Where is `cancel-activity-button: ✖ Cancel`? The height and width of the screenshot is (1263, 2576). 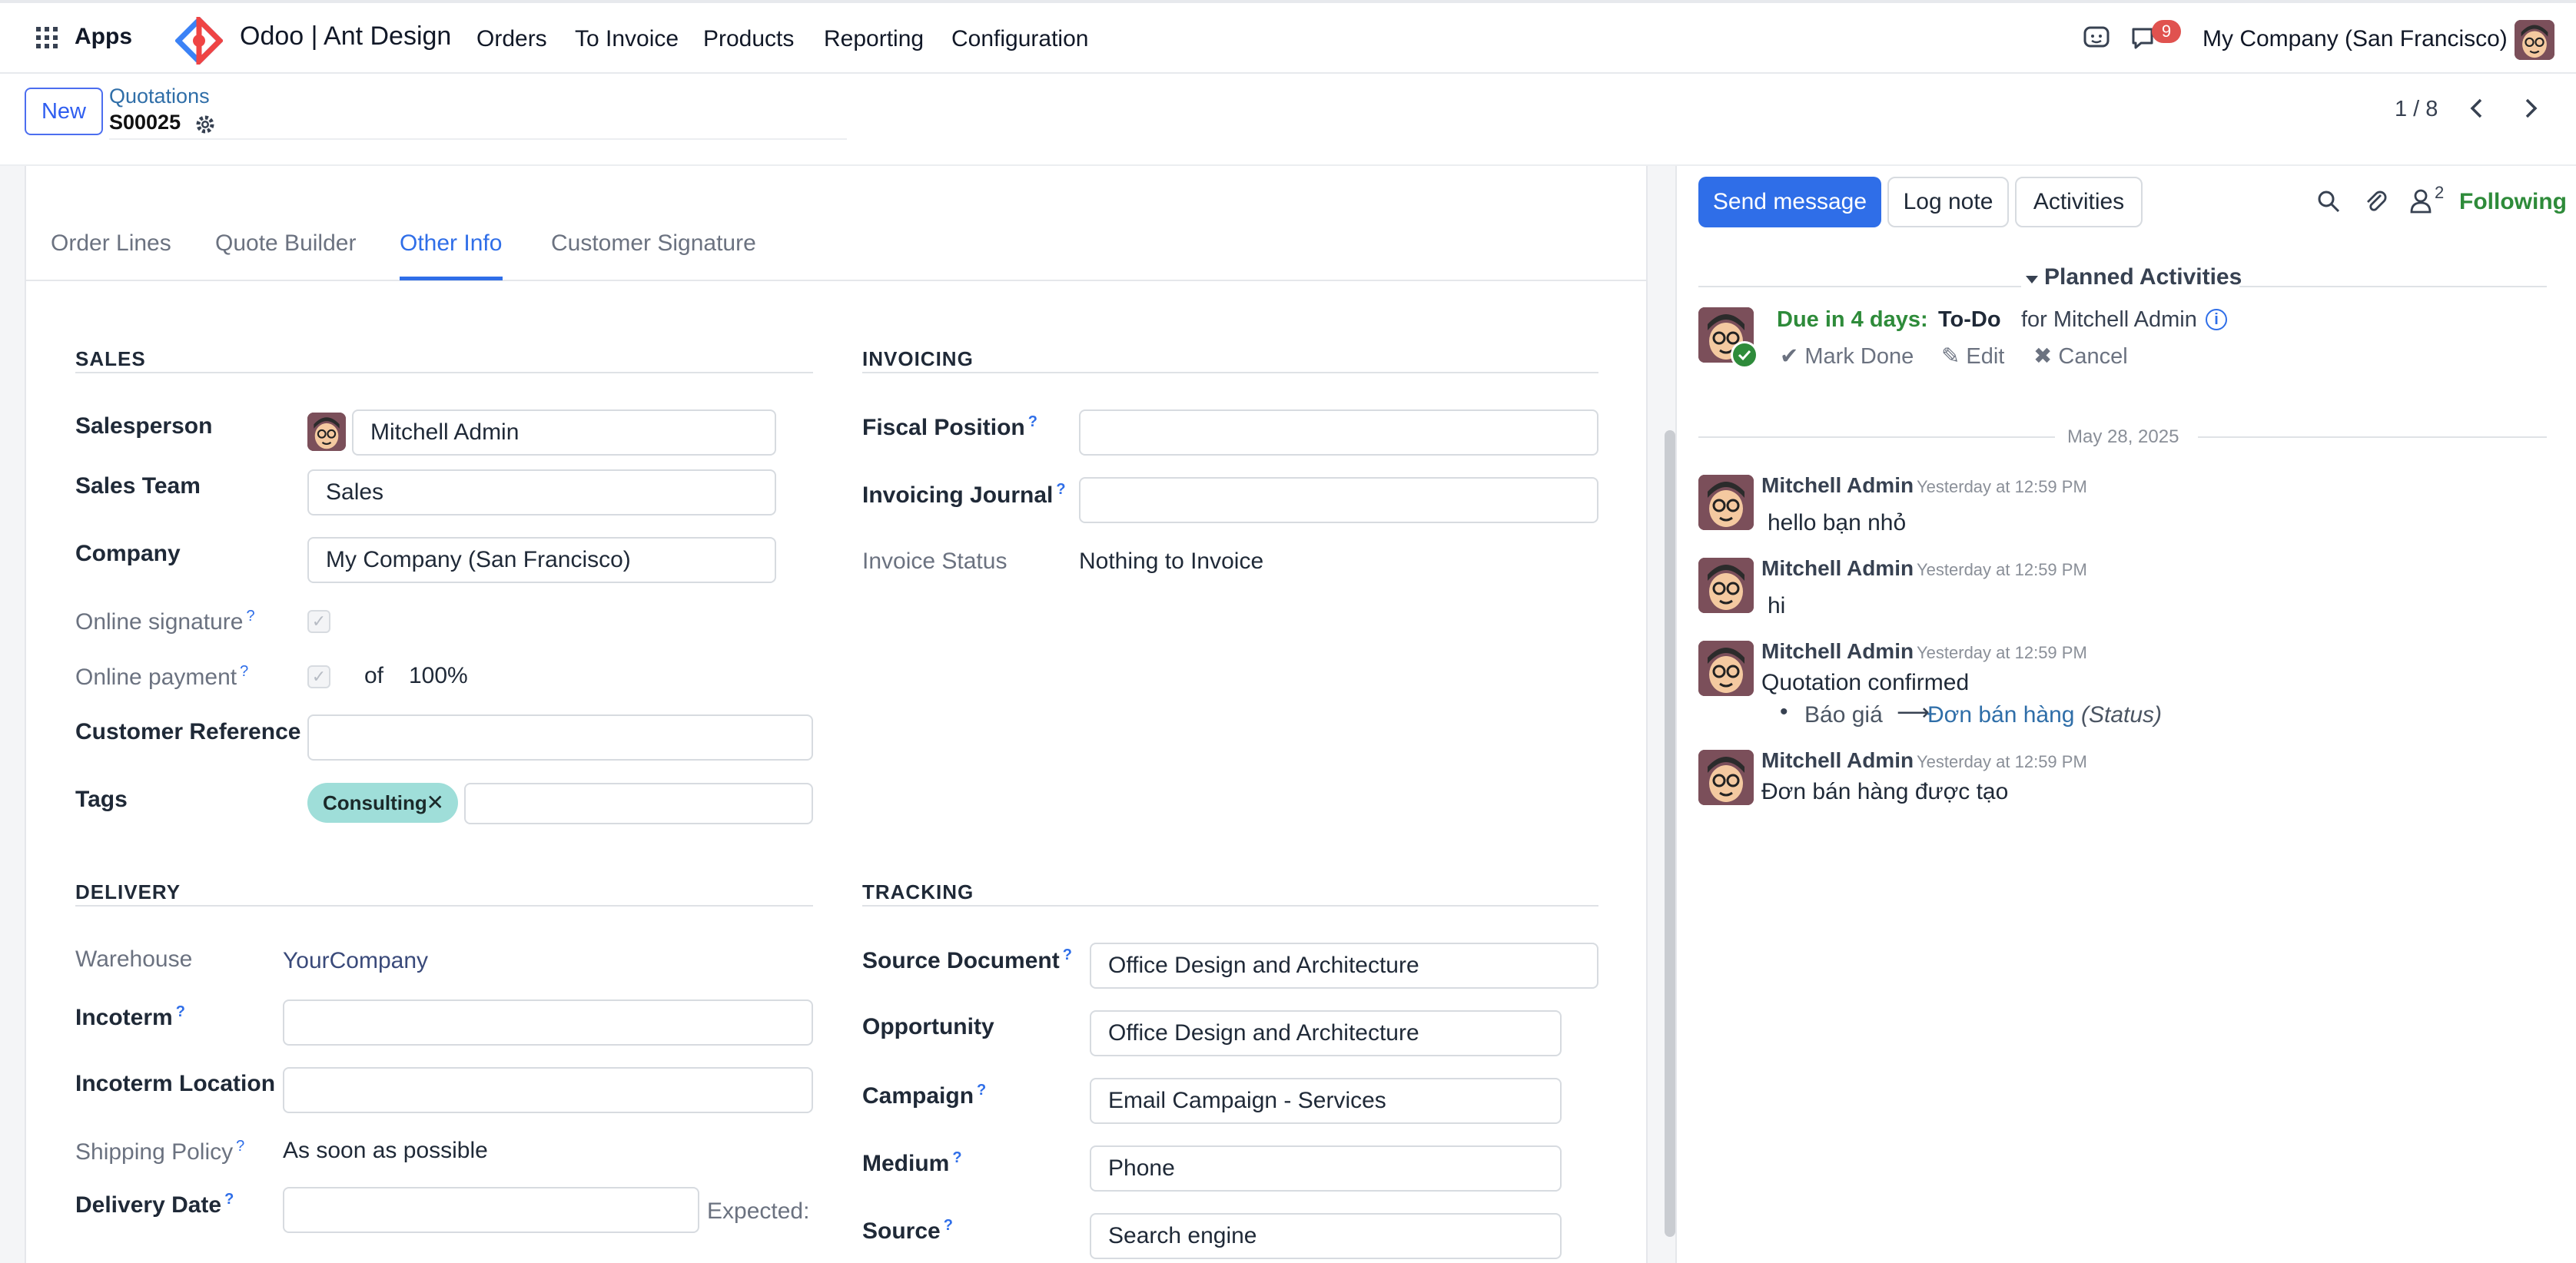
cancel-activity-button: ✖ Cancel is located at coordinates (2080, 356).